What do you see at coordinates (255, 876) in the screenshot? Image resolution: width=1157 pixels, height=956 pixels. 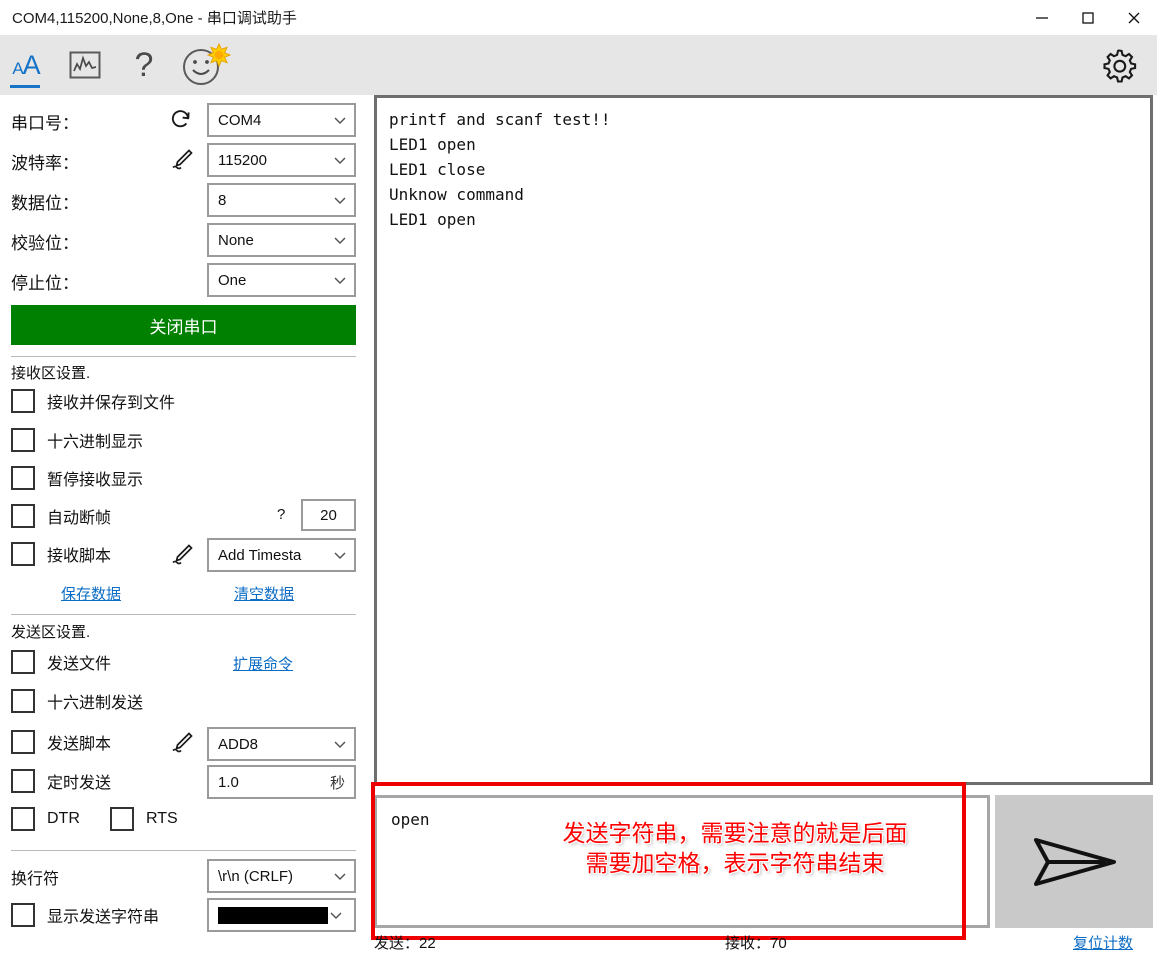 I see `line-ending-value: \r\n (CRLF)` at bounding box center [255, 876].